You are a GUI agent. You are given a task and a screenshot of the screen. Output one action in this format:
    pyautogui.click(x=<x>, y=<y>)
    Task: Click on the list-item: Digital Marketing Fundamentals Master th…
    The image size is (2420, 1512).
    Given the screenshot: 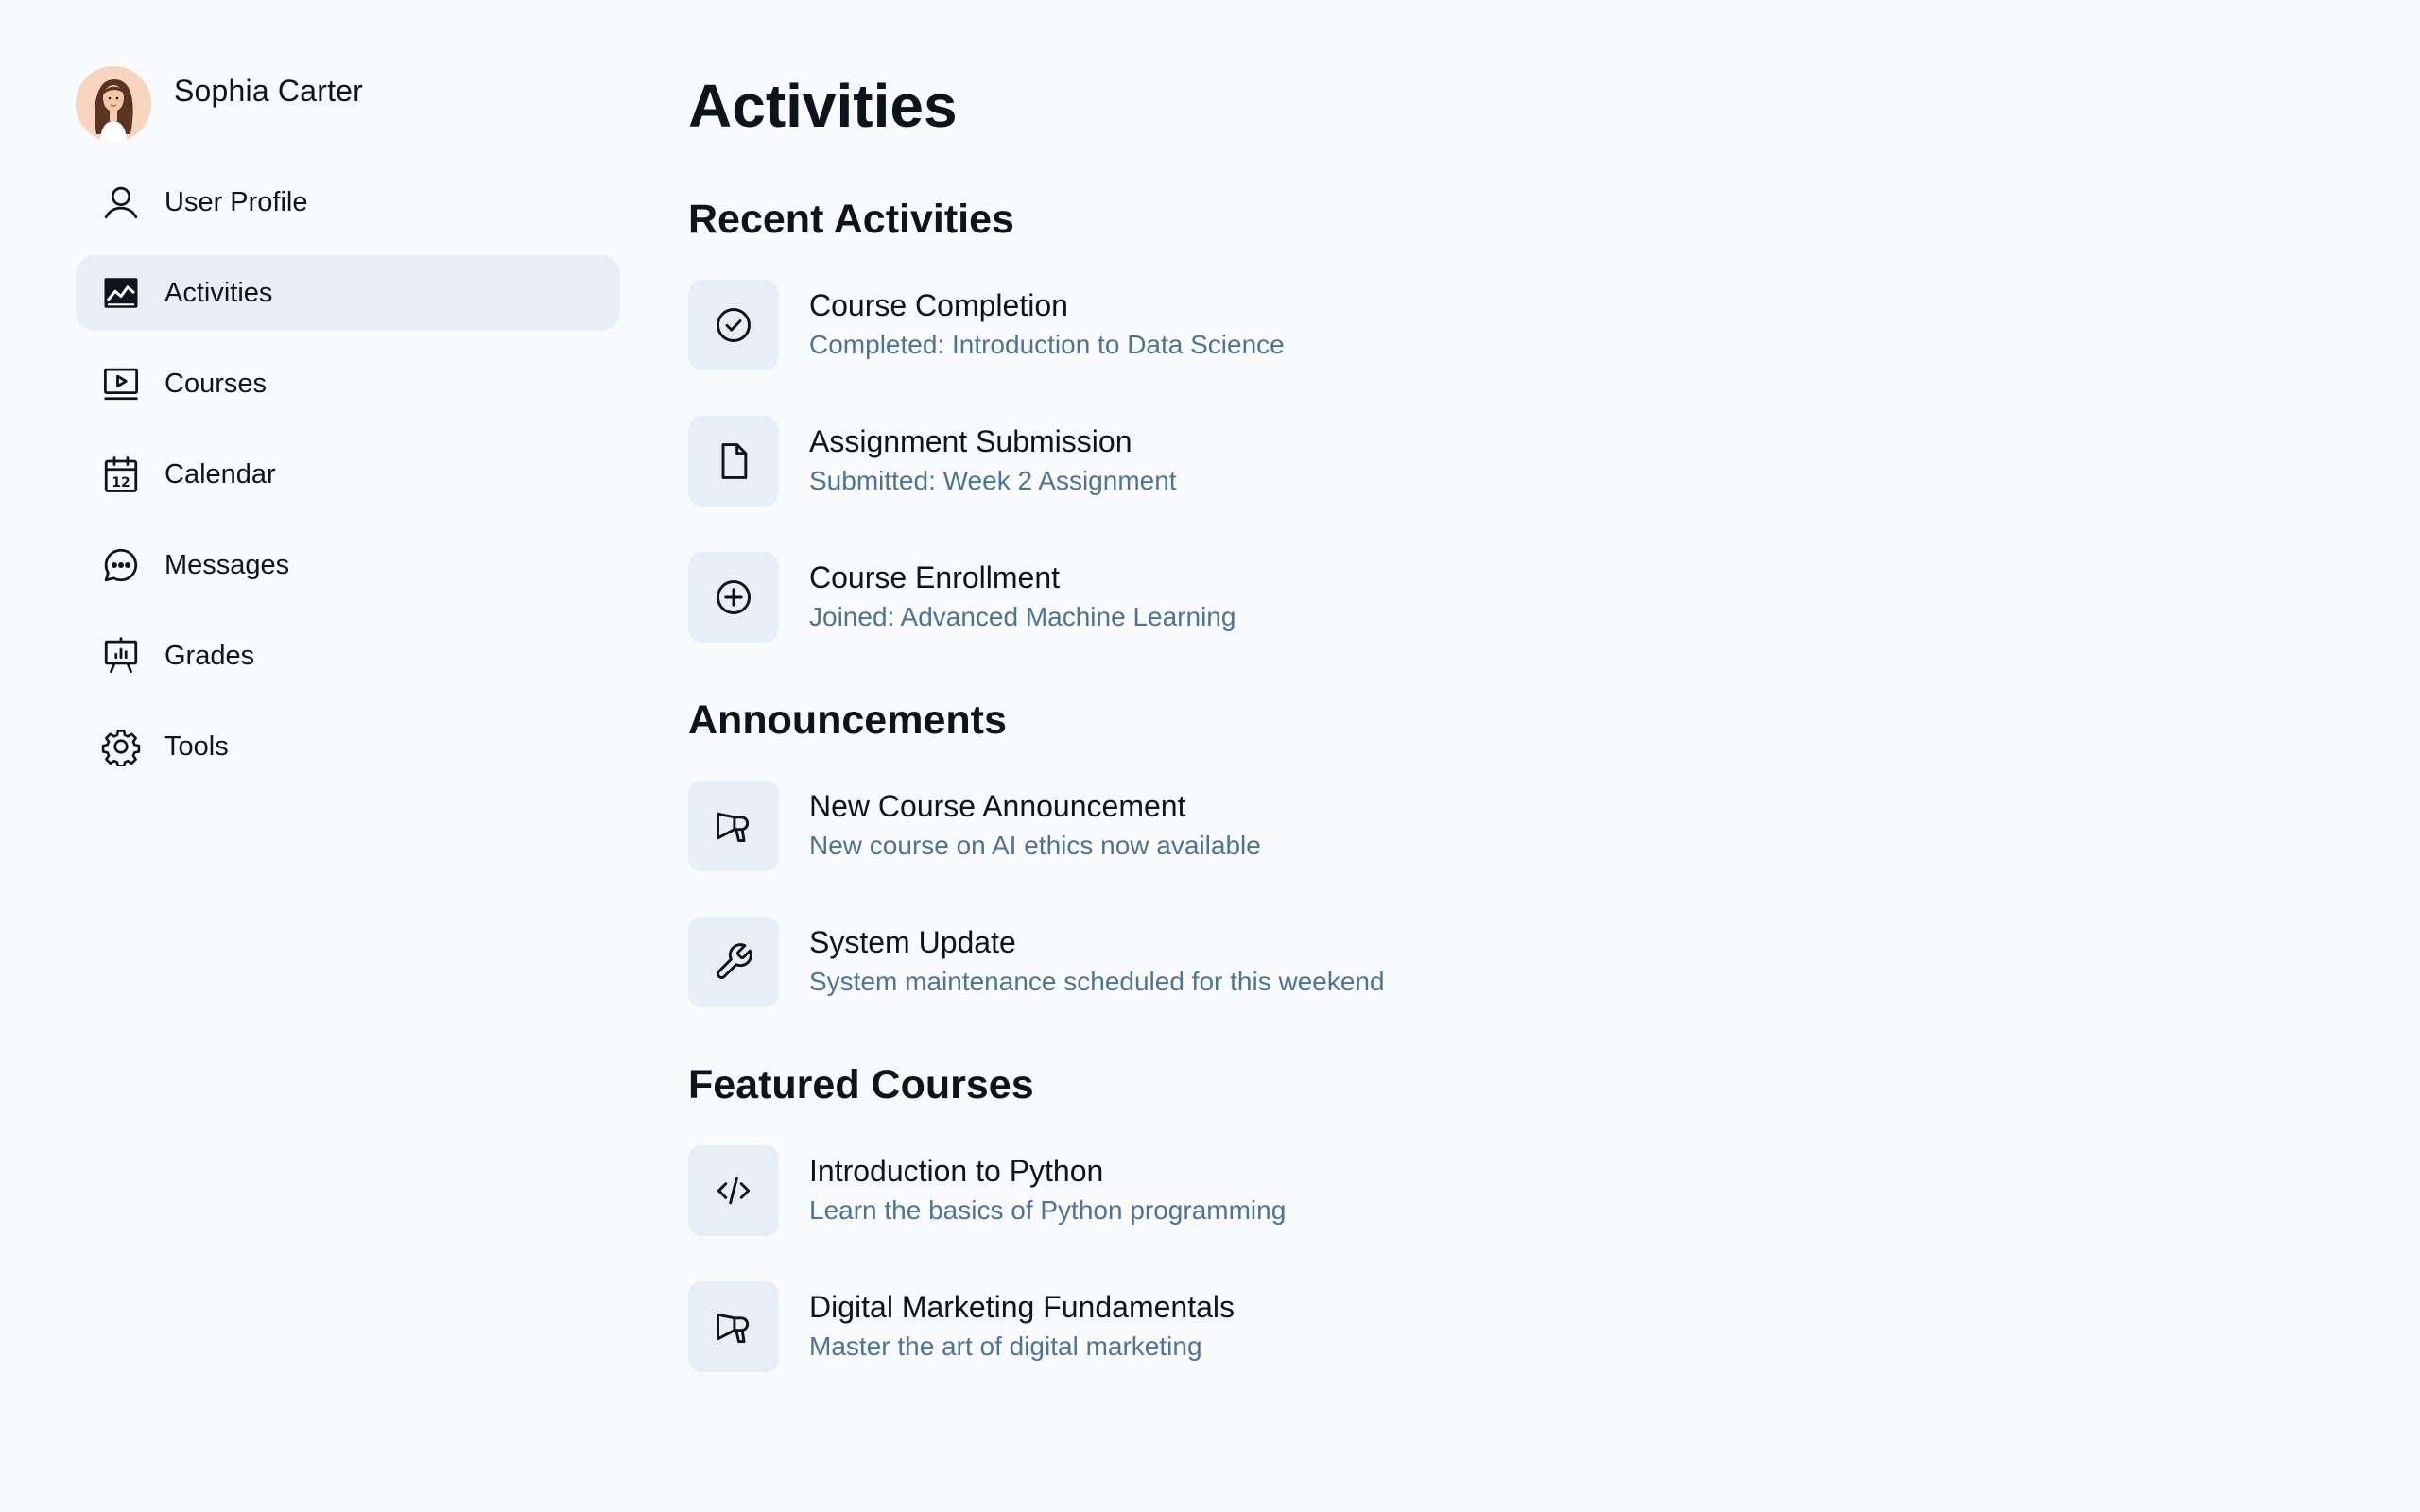 What is the action you would take?
    pyautogui.click(x=1520, y=1326)
    